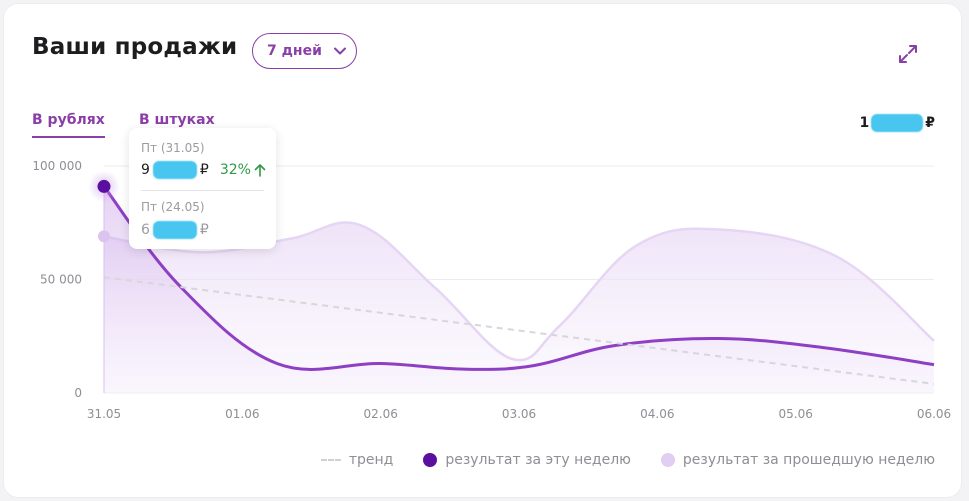 This screenshot has height=501, width=969. What do you see at coordinates (667, 460) in the screenshot?
I see `last-week-swatch` at bounding box center [667, 460].